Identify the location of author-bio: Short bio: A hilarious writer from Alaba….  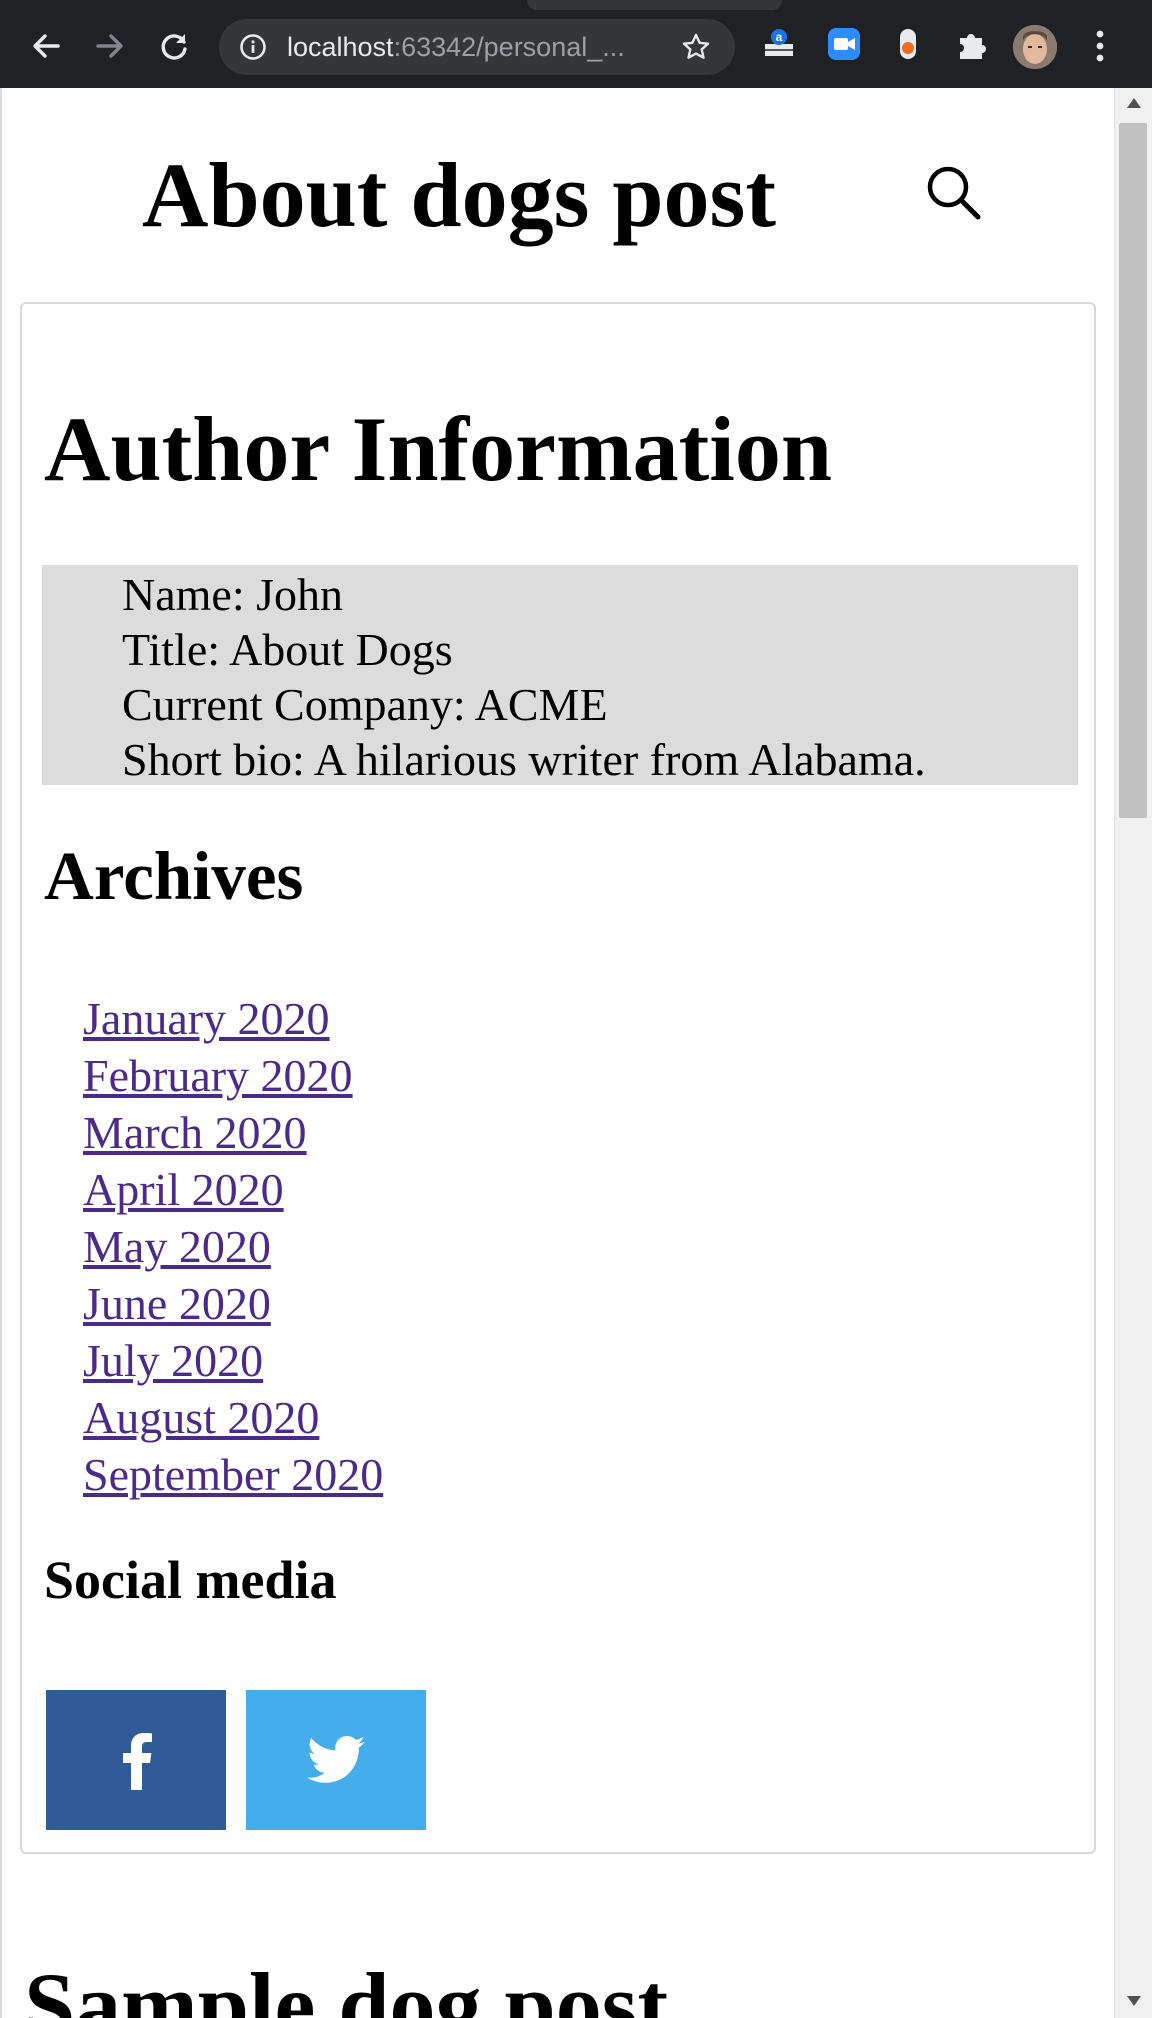
(524, 759).